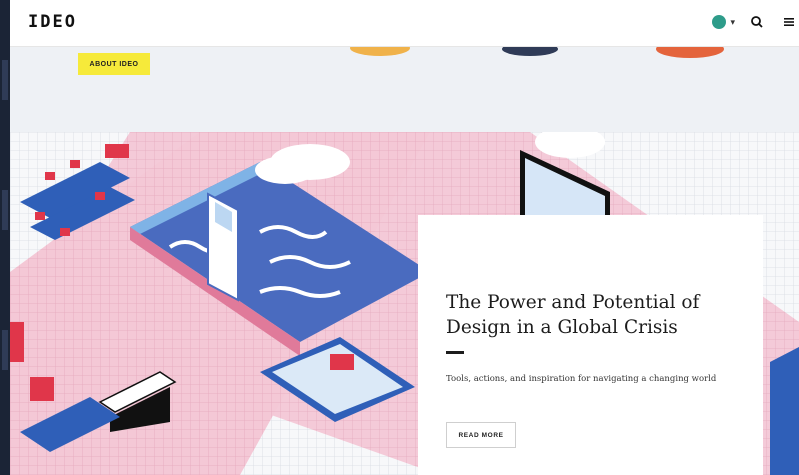  What do you see at coordinates (732, 22) in the screenshot?
I see `chevron-down-icon: ▾` at bounding box center [732, 22].